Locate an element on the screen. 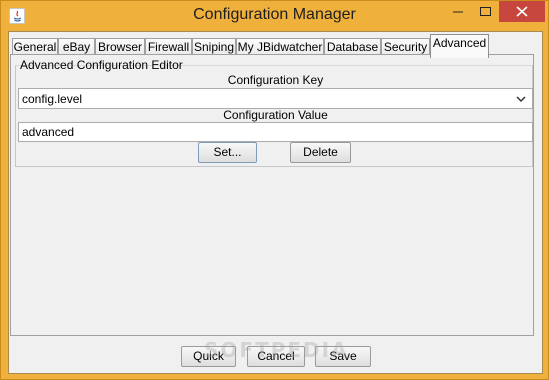 The width and height of the screenshot is (549, 380). config-key-label: Configuration Key is located at coordinates (275, 80).